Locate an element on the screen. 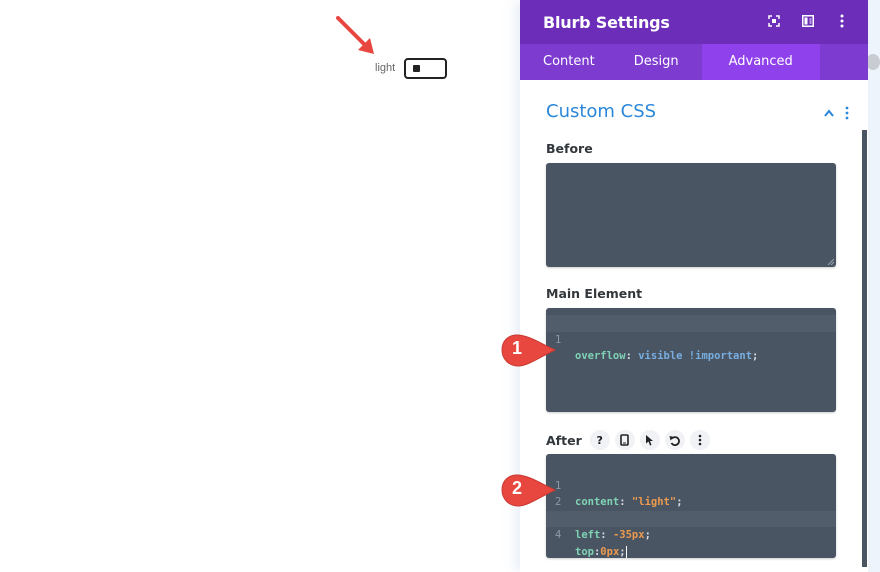 Image resolution: width=880 pixels, height=572 pixels. before-css-input is located at coordinates (691, 215).